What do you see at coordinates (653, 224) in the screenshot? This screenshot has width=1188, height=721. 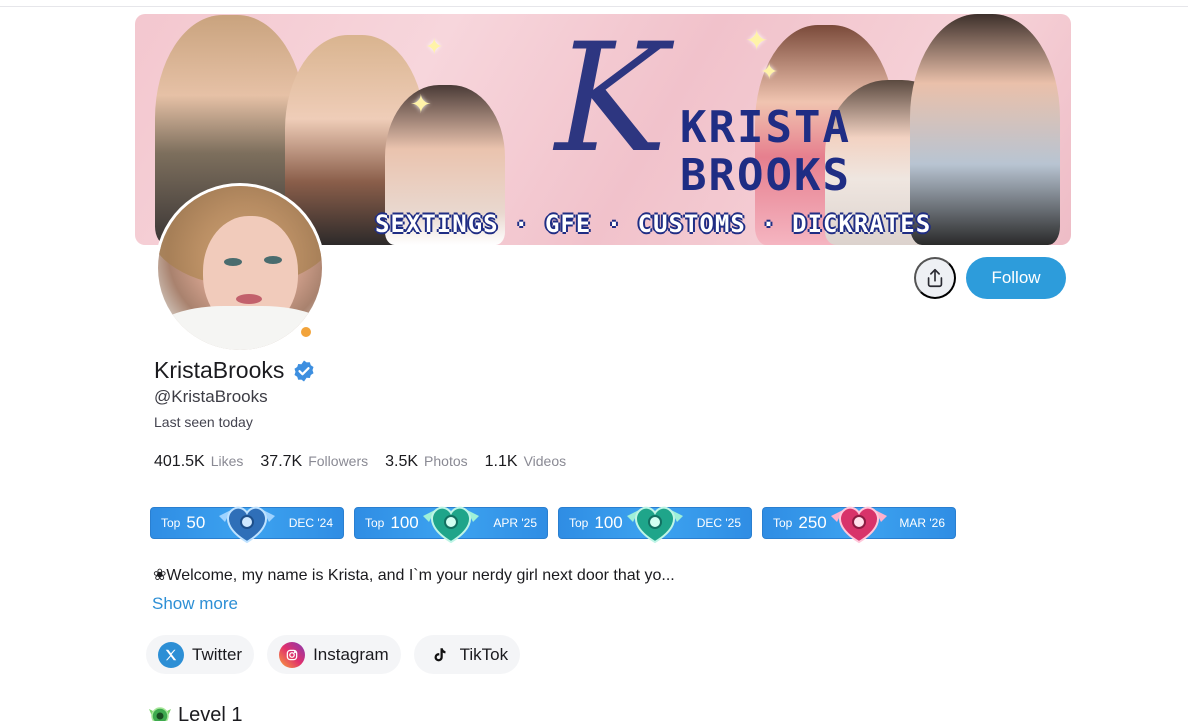 I see `banner-tagline: SEXTINGS · GFE · CUSTOMS · DICKRATES` at bounding box center [653, 224].